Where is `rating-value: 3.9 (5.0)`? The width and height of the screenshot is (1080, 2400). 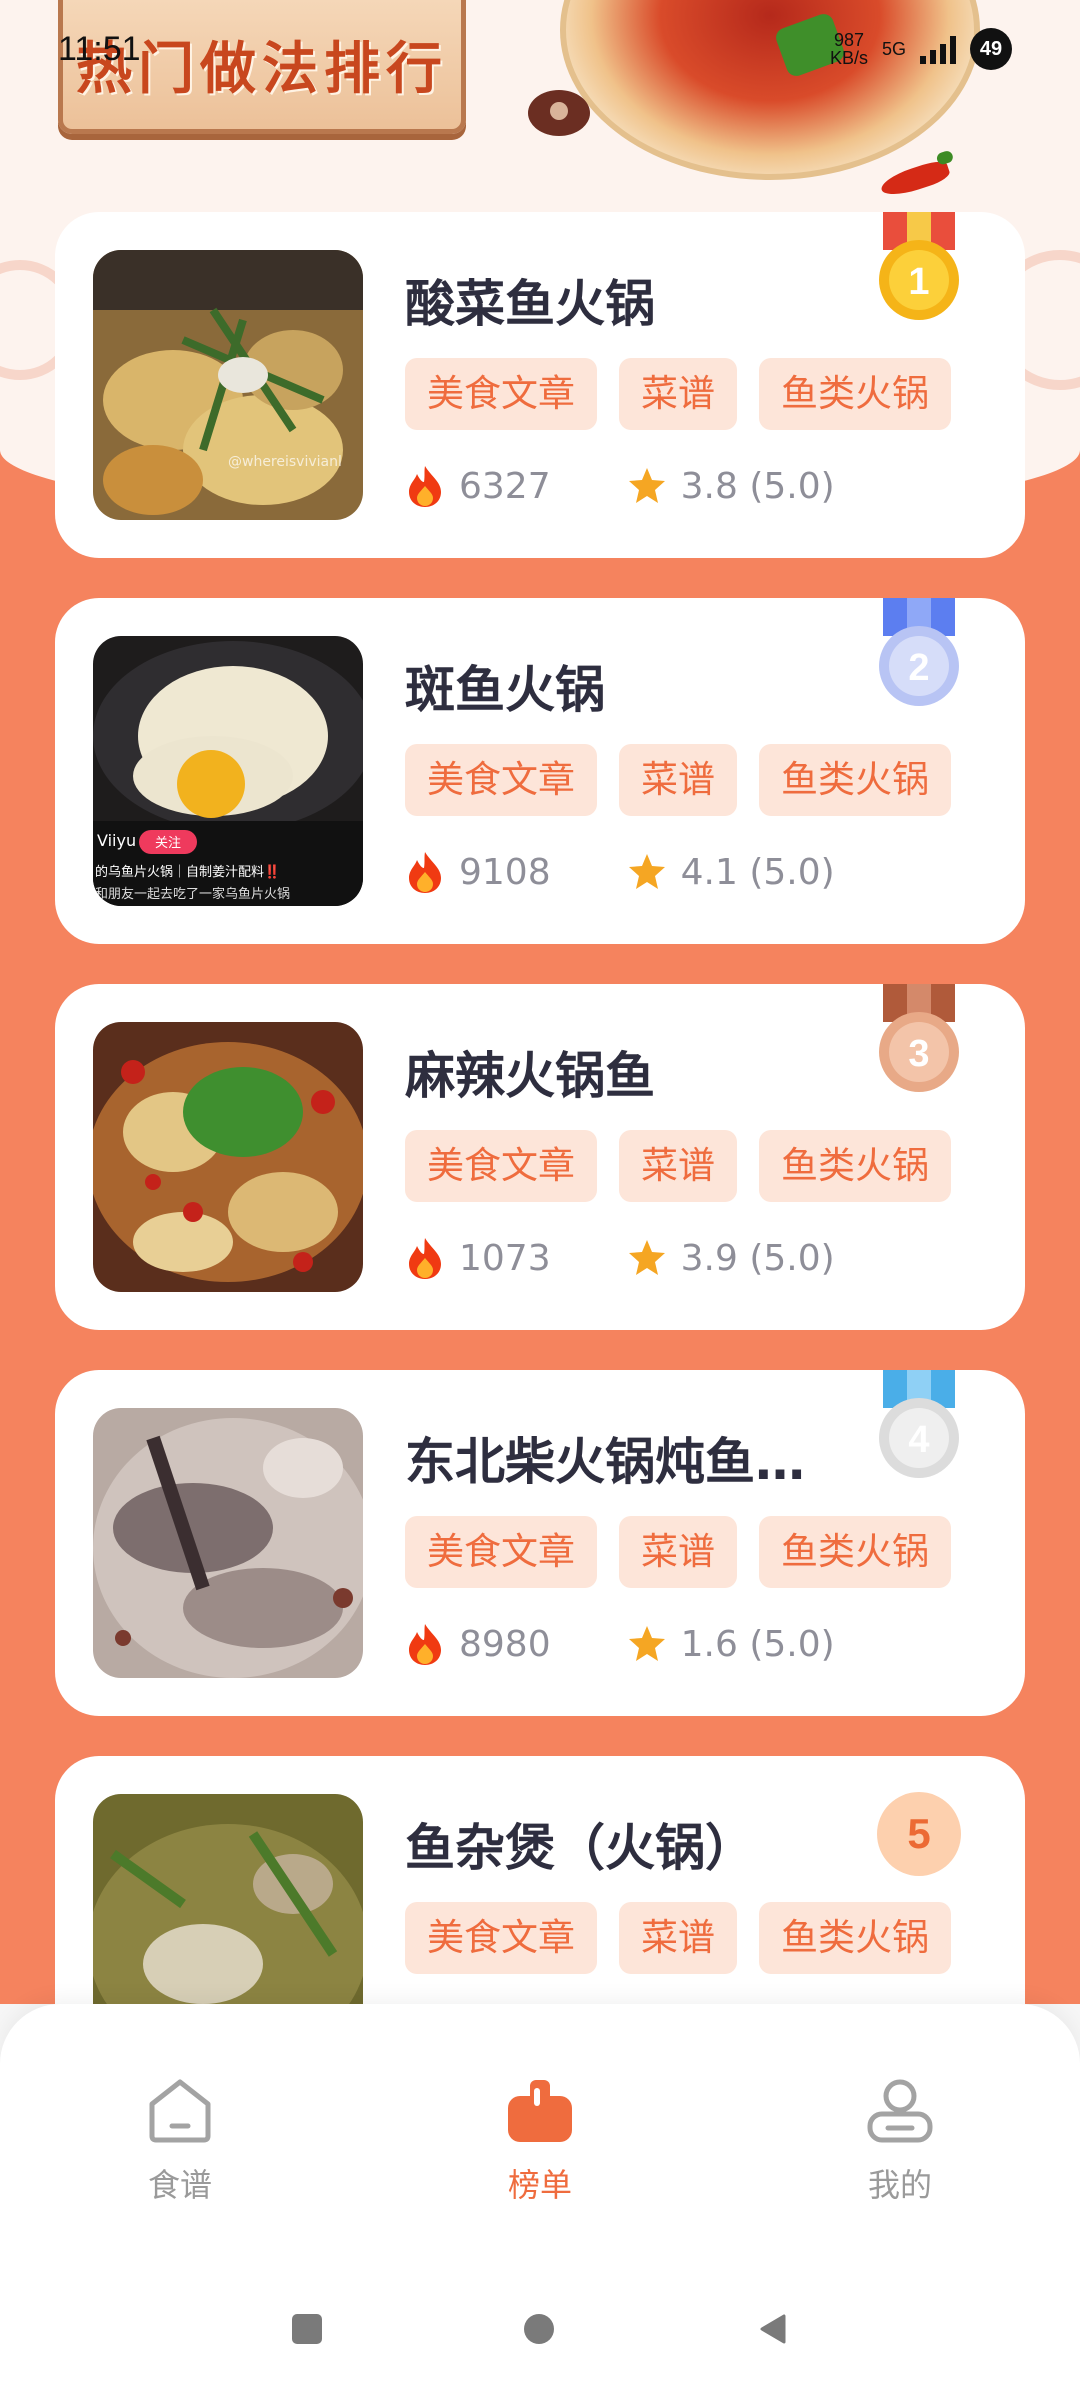 rating-value: 3.9 (5.0) is located at coordinates (757, 1258).